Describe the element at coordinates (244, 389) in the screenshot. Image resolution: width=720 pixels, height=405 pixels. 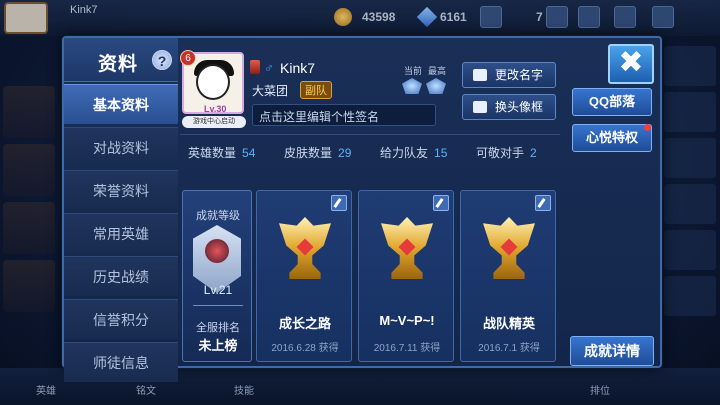
I see `nav-skills: 技能` at that location.